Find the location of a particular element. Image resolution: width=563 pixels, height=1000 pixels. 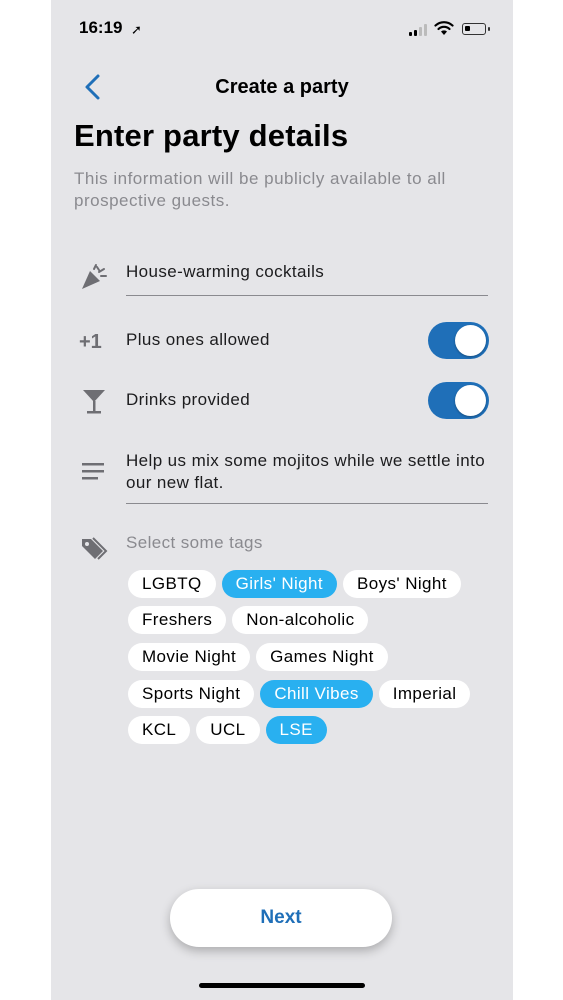

home-indicator is located at coordinates (282, 985).